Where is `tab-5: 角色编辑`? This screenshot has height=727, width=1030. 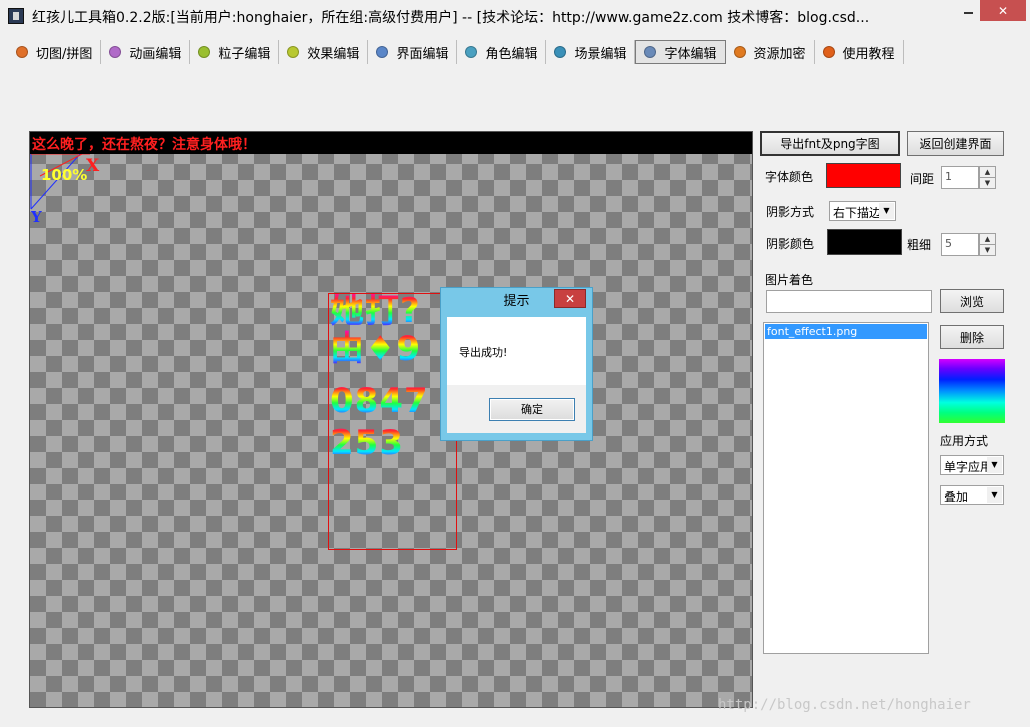 tab-5: 角色编辑 is located at coordinates (502, 52).